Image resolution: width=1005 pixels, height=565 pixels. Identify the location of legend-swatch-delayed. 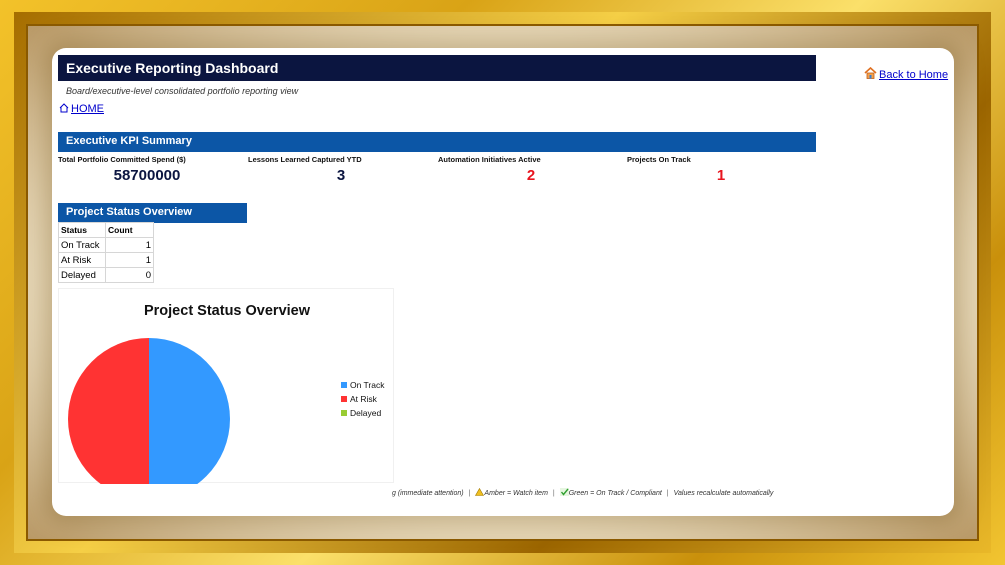
(344, 413).